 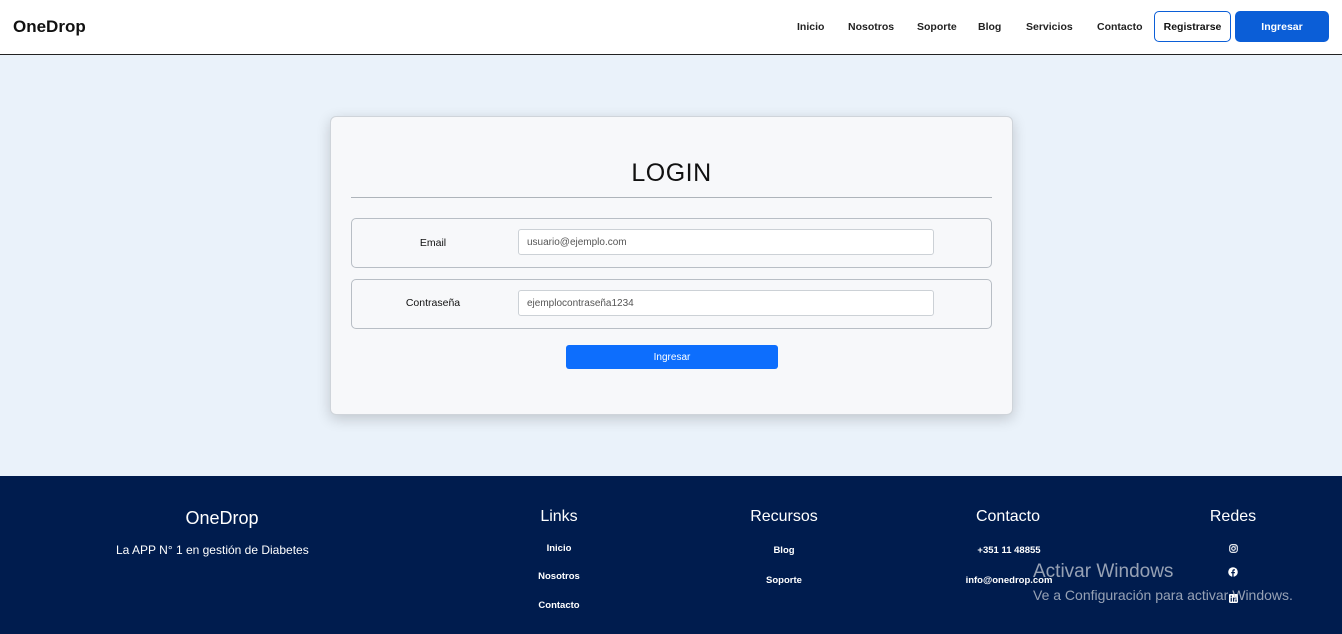 I want to click on register-button: Registrarse, so click(x=1192, y=26).